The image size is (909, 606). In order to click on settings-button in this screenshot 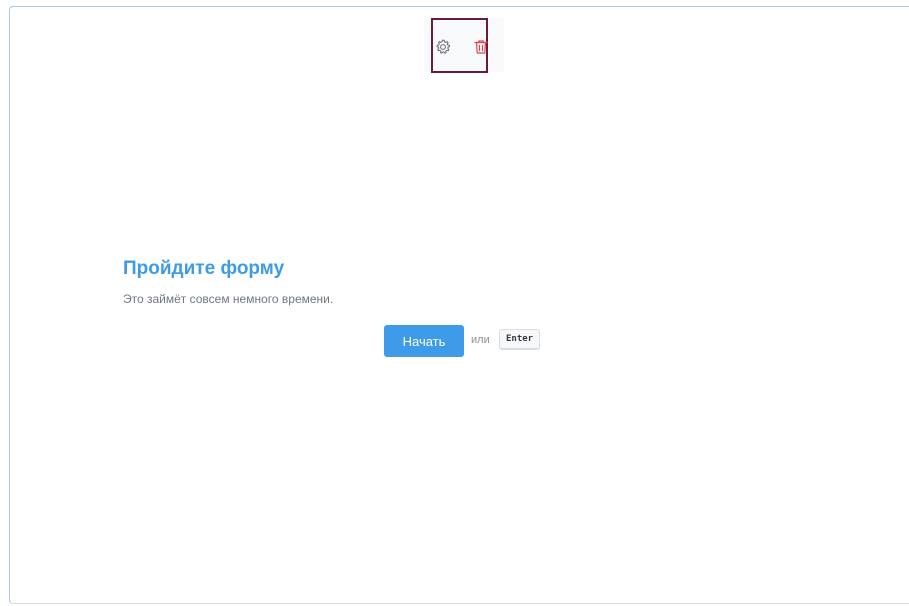, I will do `click(443, 47)`.